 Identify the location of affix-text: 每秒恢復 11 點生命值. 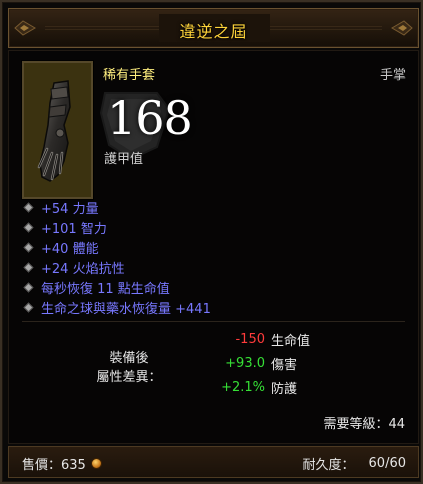
(105, 289).